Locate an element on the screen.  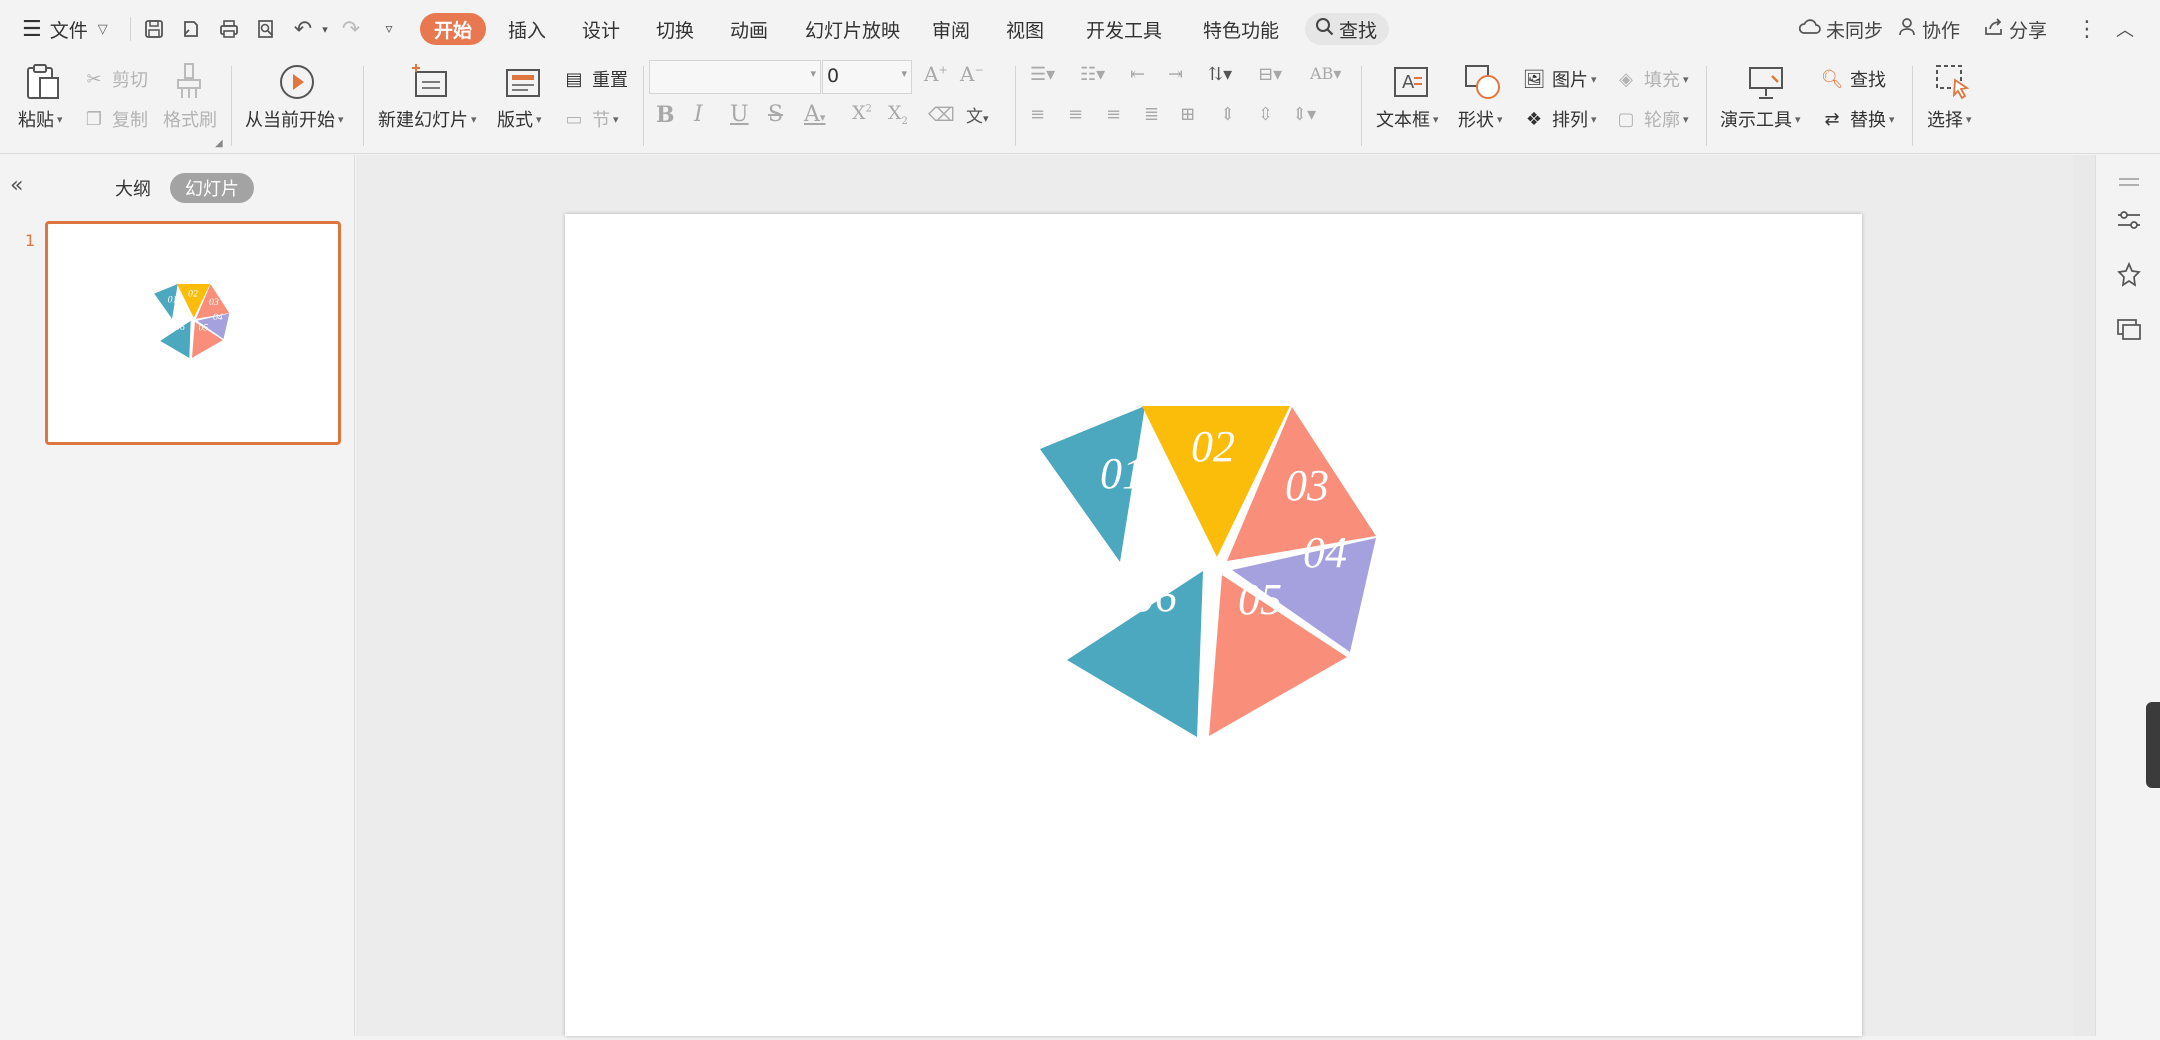
sync-status: 未同步 is located at coordinates (1840, 29).